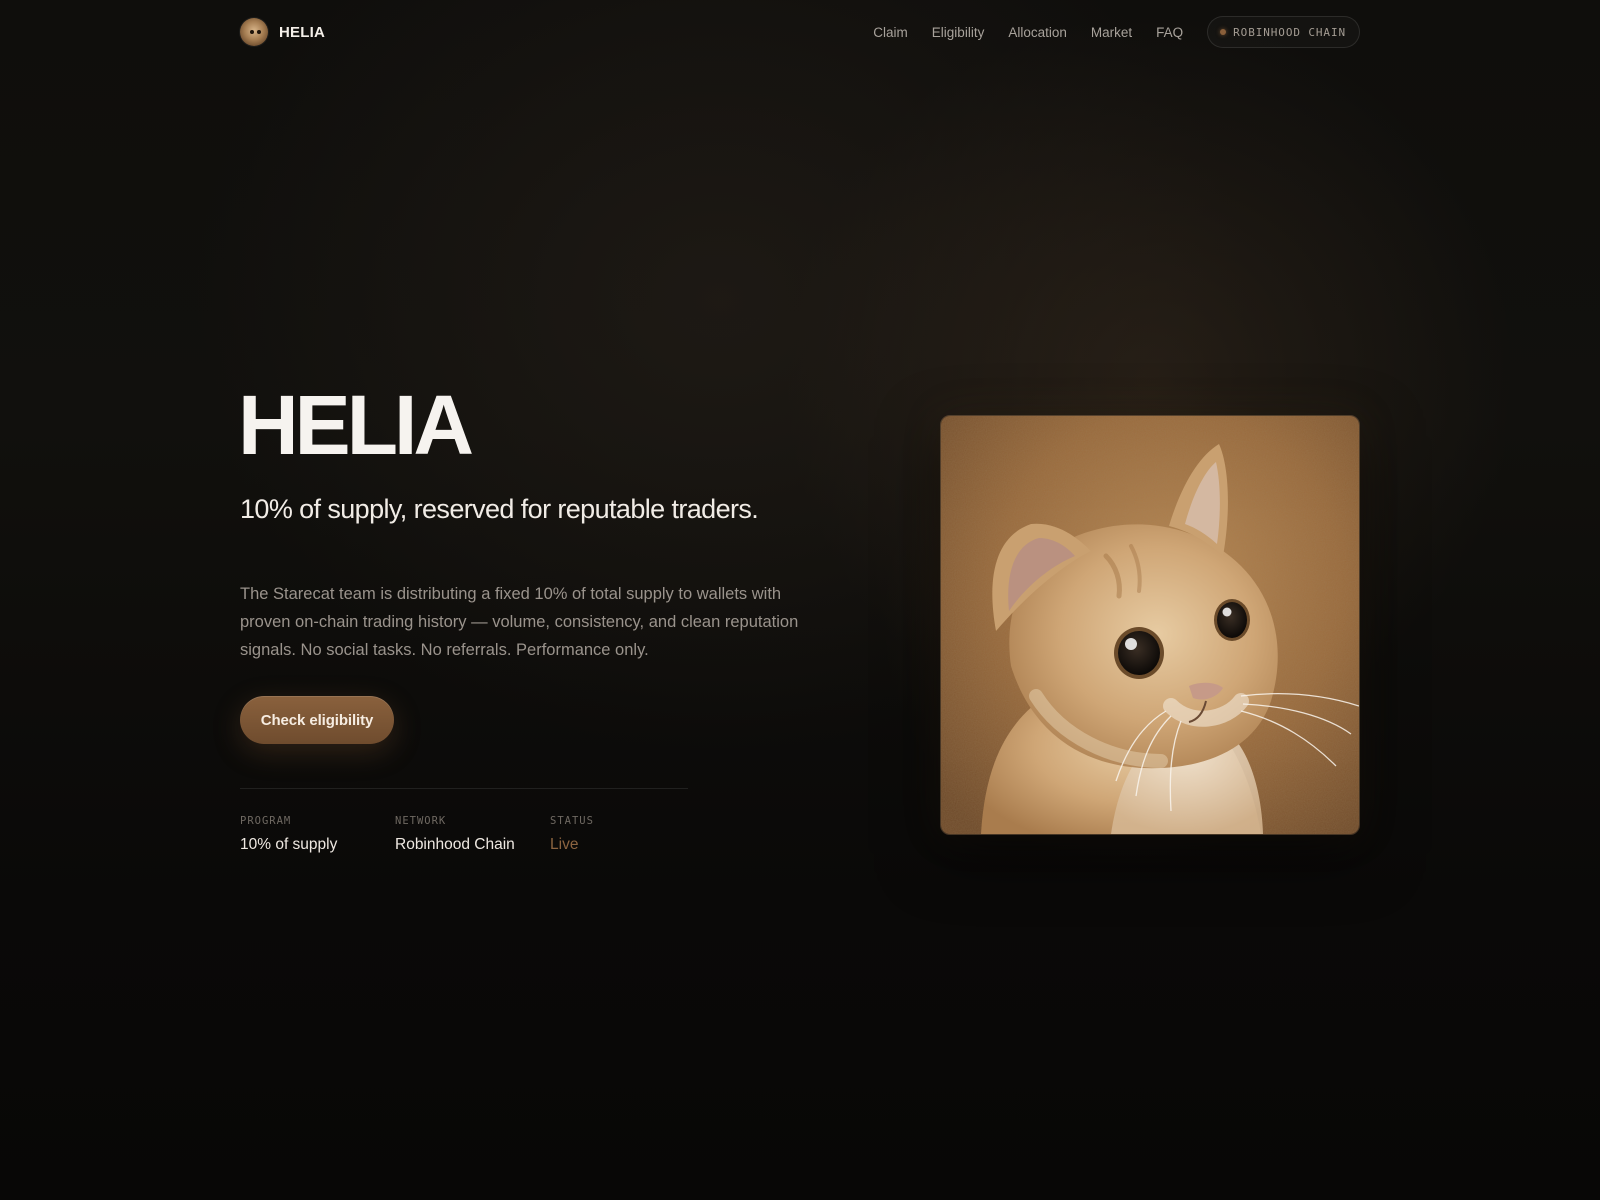 The height and width of the screenshot is (1200, 1600). I want to click on nav-links: Claim Eligibility Allocation Market FAQ, so click(1028, 32).